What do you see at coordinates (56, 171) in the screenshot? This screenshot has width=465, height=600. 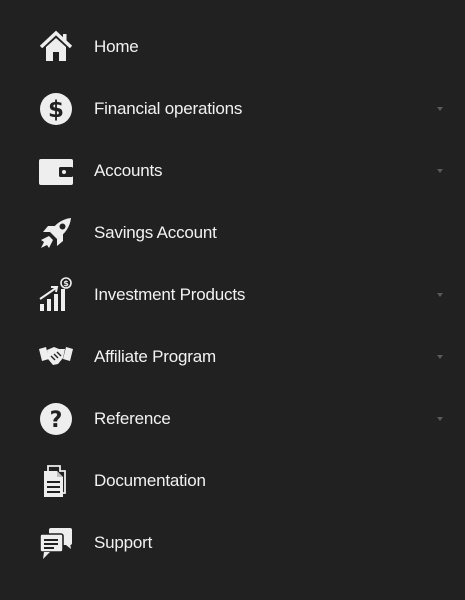 I see `wallet-icon` at bounding box center [56, 171].